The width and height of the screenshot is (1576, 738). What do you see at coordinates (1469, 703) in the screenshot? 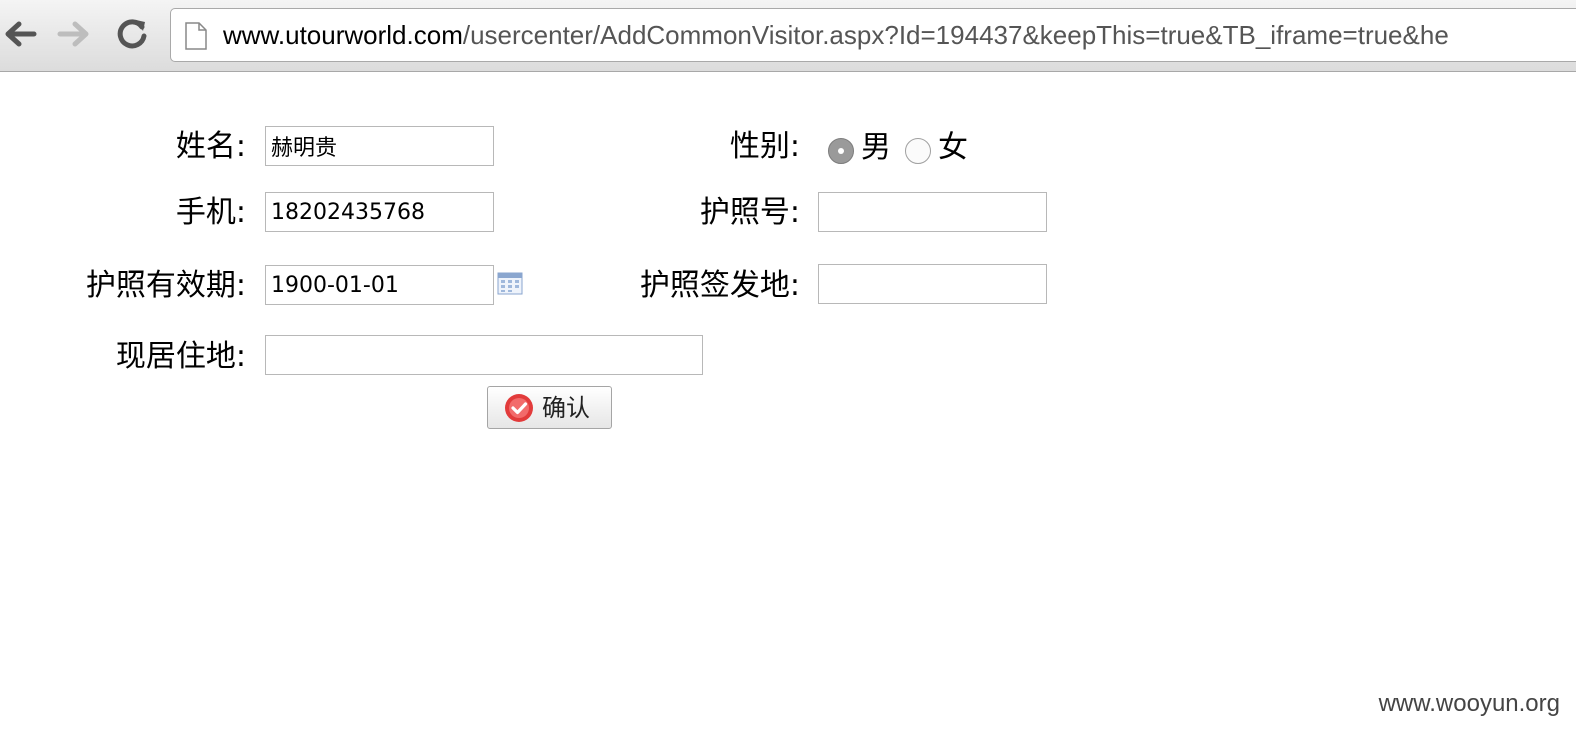
I see `watermark-text: www.wooyun.org` at bounding box center [1469, 703].